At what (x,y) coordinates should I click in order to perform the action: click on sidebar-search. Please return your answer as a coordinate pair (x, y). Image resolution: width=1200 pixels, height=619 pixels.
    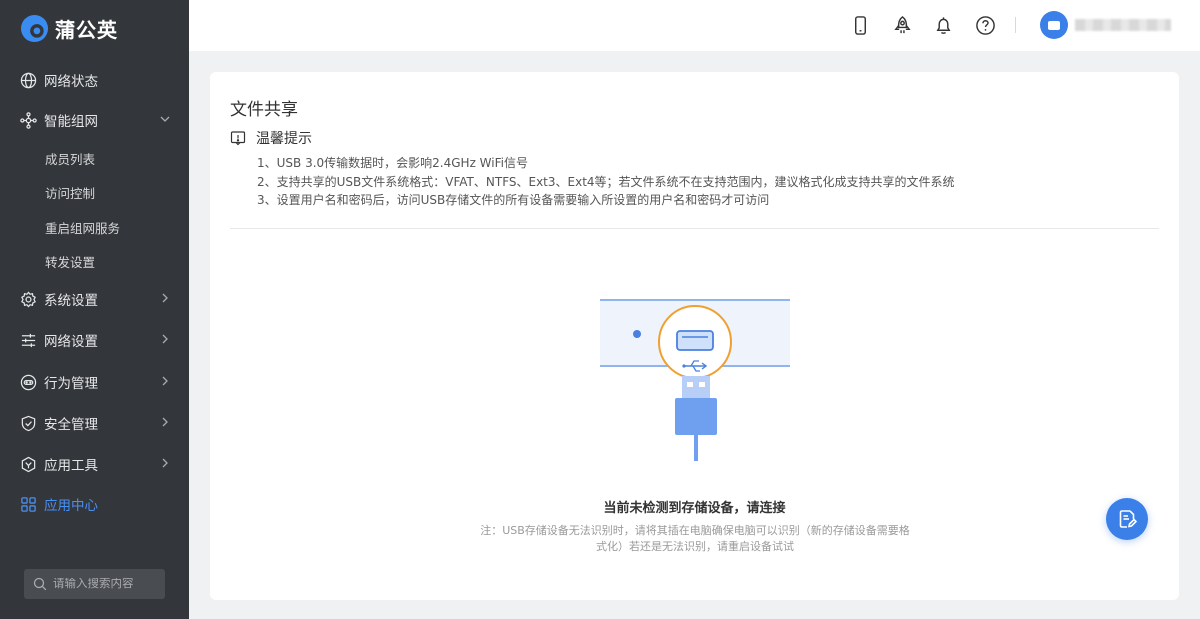
    Looking at the image, I should click on (94, 584).